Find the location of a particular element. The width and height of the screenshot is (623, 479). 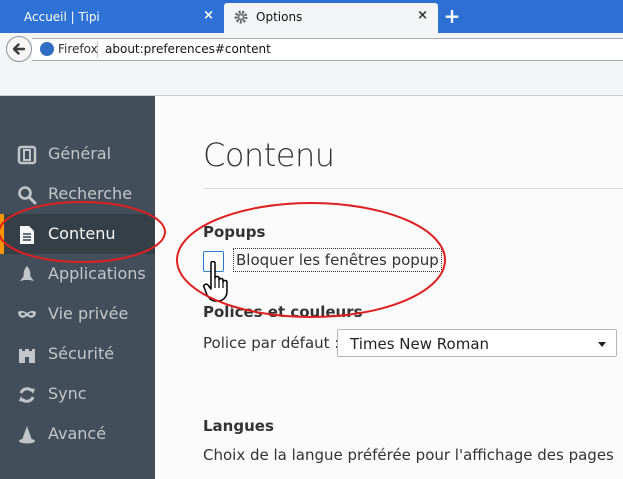

category-label: Général is located at coordinates (80, 153).